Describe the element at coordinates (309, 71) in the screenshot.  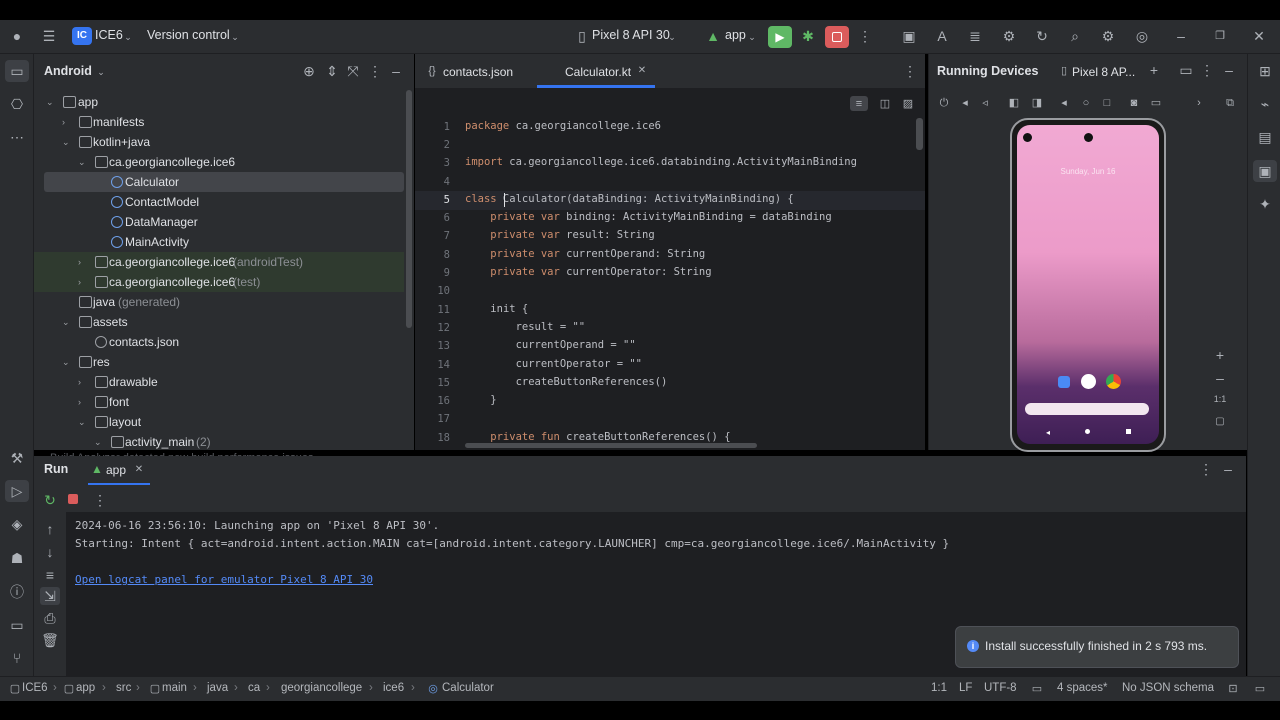
I see `locate-icon: ⊕` at that location.